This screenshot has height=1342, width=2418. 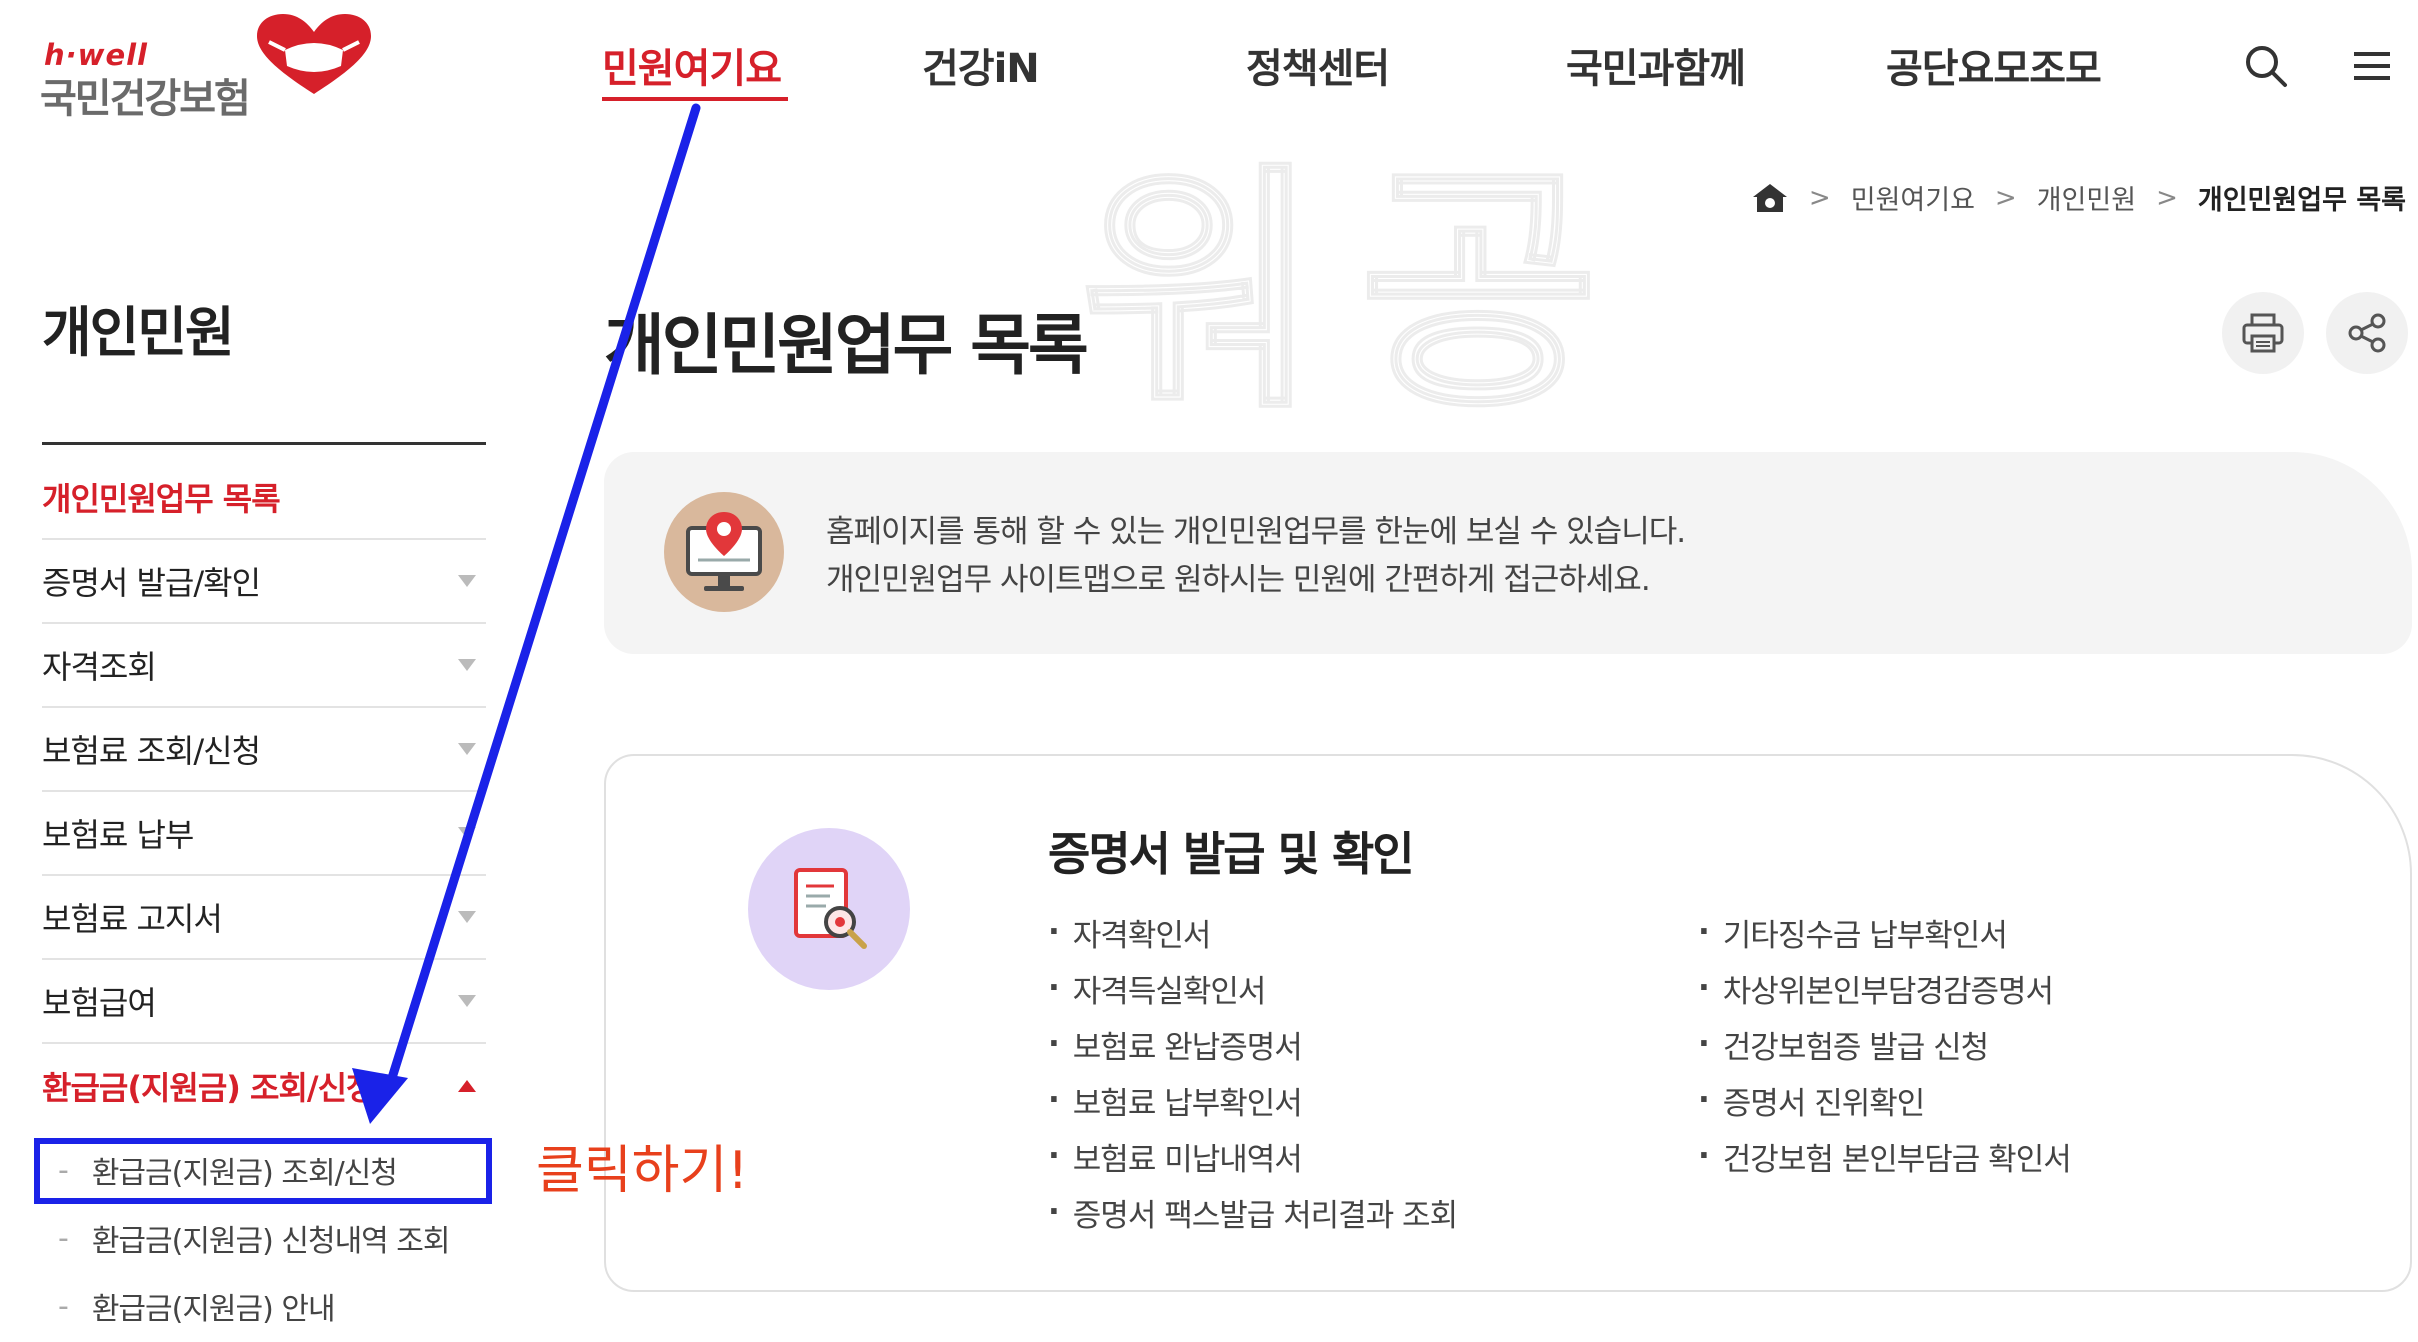 I want to click on sidebar-item-label: 자격조회, so click(x=99, y=667).